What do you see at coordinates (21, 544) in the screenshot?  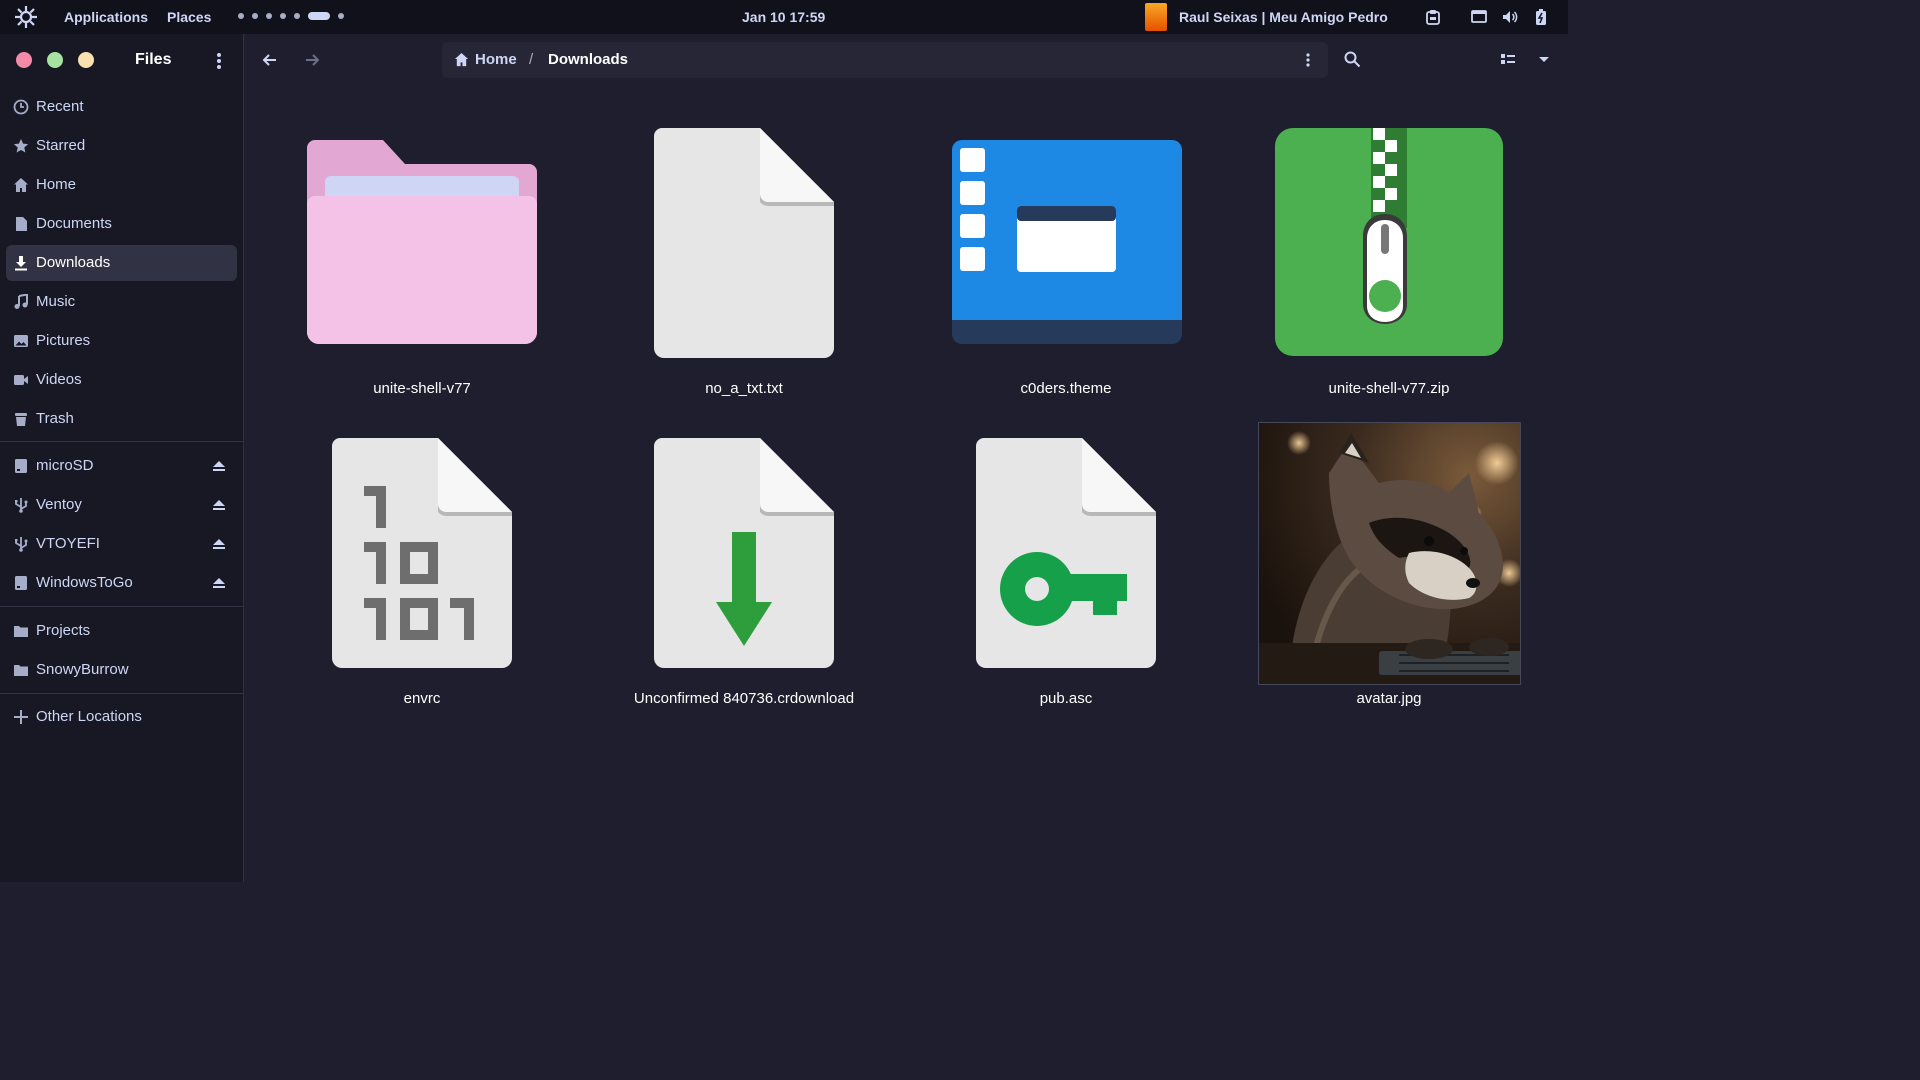 I see `usb-icon` at bounding box center [21, 544].